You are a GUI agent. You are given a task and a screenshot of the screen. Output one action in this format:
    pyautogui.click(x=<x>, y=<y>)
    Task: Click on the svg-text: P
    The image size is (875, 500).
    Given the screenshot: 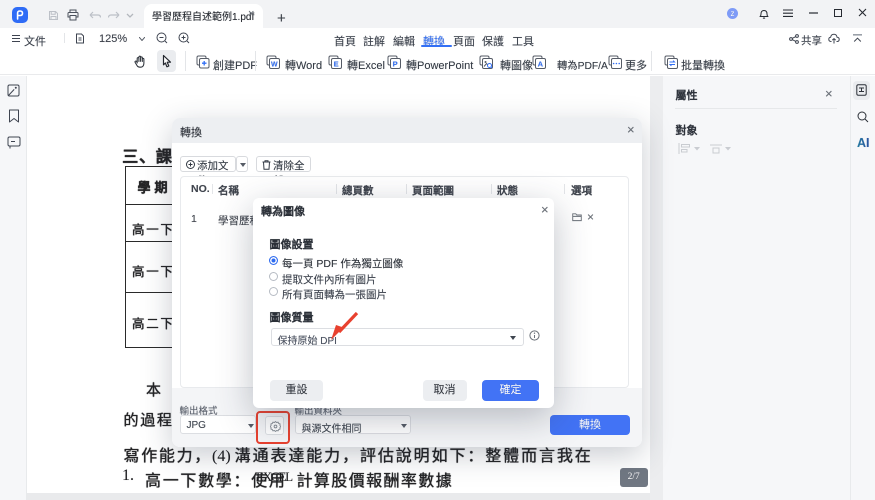 What is the action you would take?
    pyautogui.click(x=395, y=64)
    